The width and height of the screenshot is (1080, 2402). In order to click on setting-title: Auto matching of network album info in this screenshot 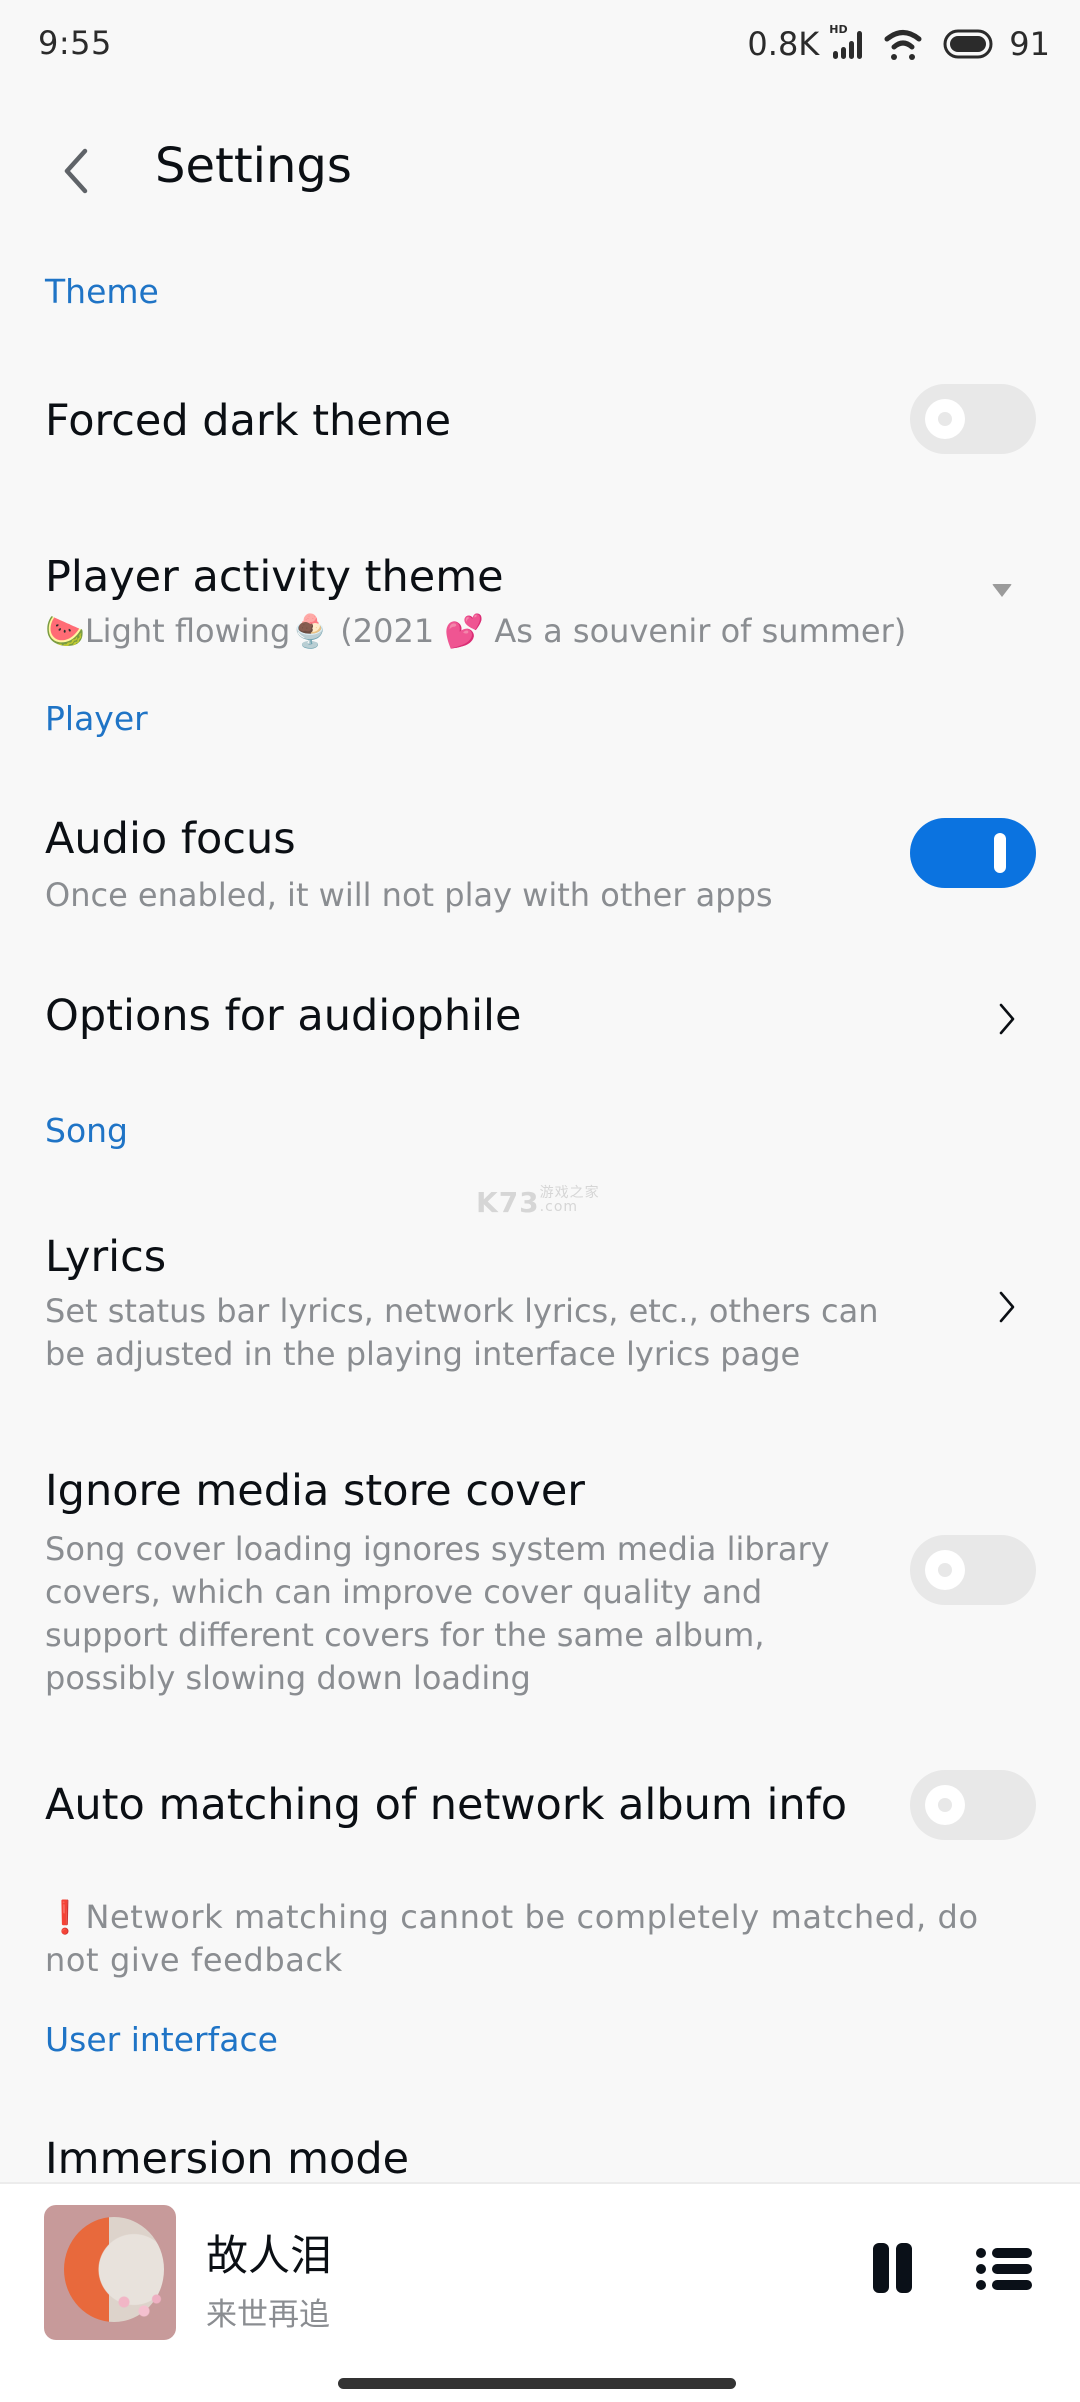, I will do `click(446, 1805)`.